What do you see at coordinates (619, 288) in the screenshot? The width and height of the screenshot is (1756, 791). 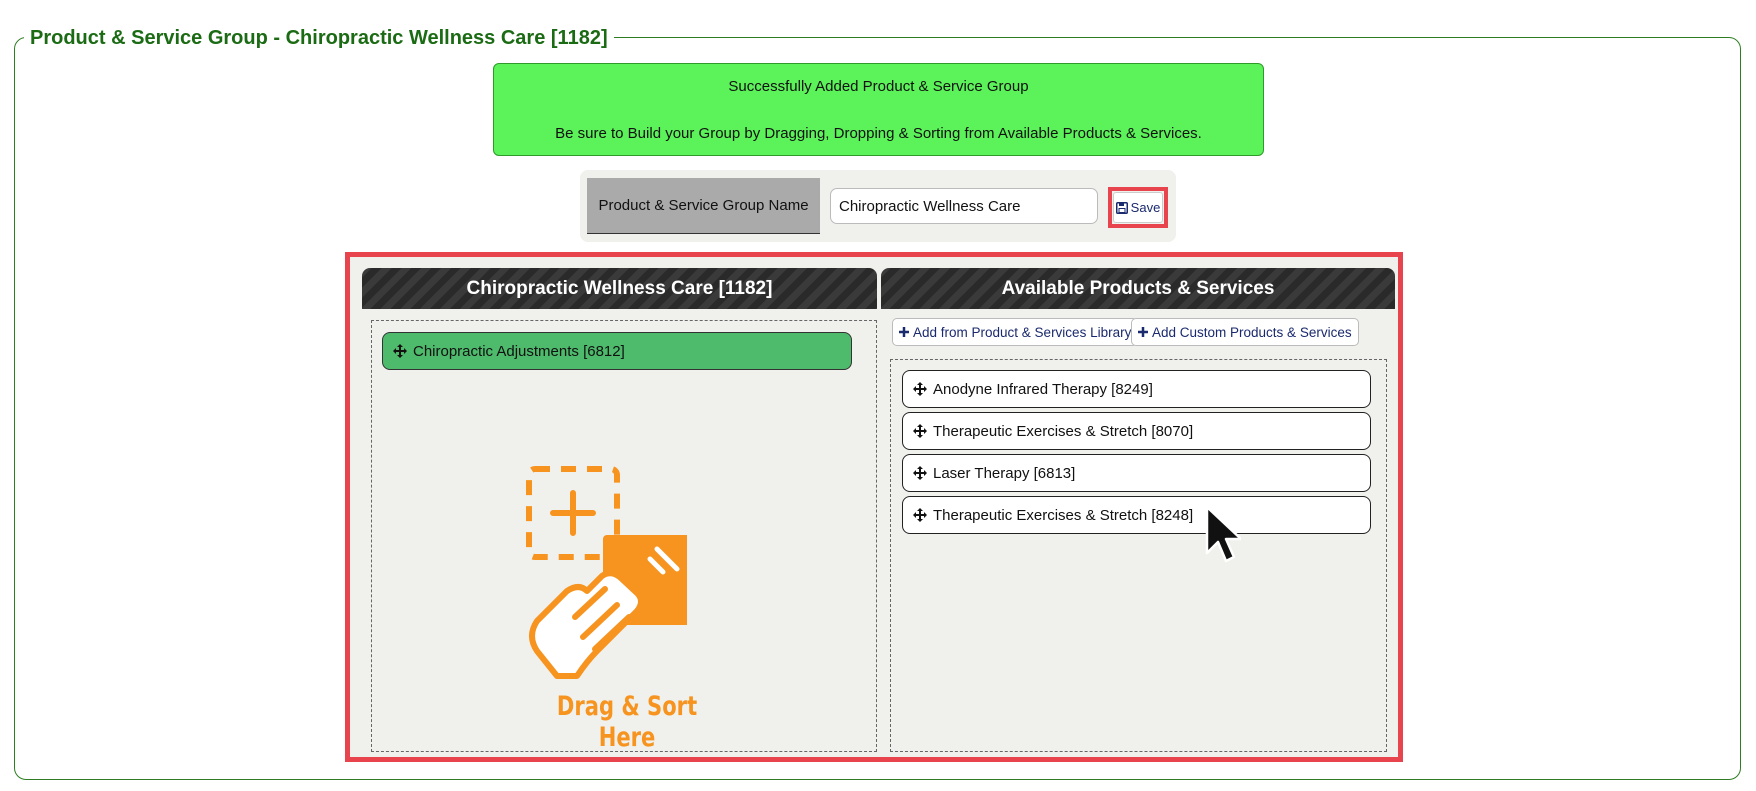 I see `group-column-header: Chiropractic Wellness Care [1182]` at bounding box center [619, 288].